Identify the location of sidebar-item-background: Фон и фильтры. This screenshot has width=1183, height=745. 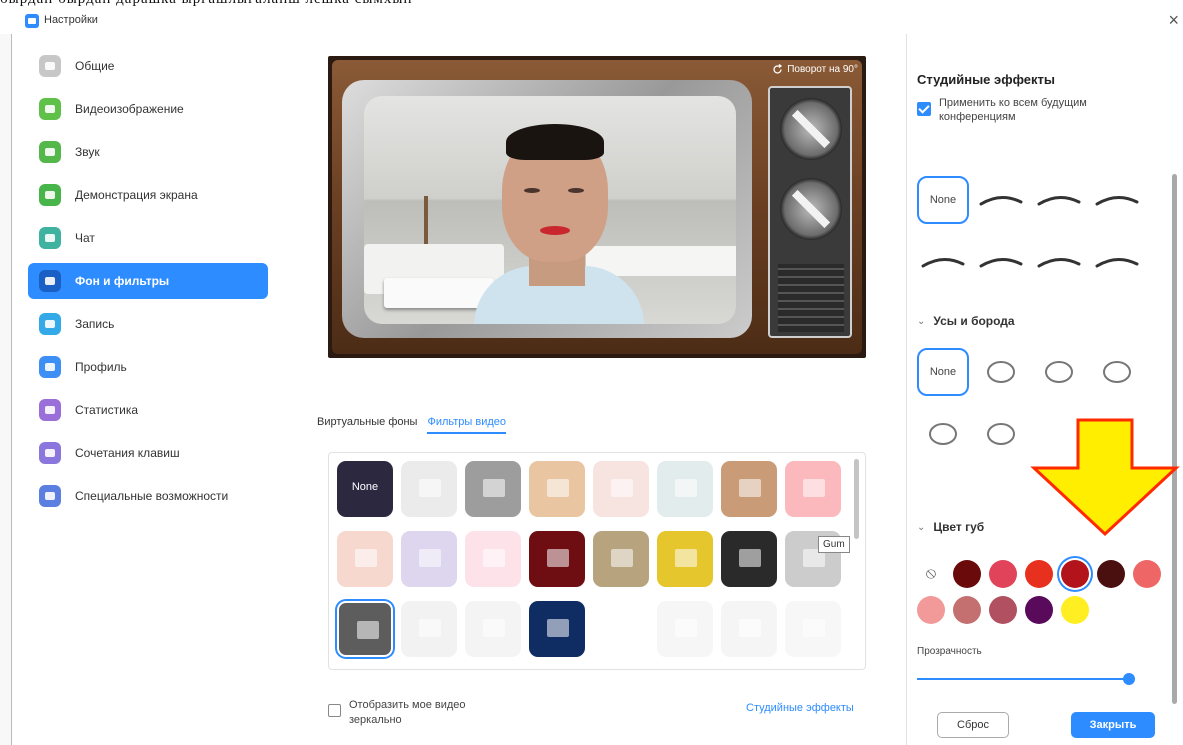
(148, 281).